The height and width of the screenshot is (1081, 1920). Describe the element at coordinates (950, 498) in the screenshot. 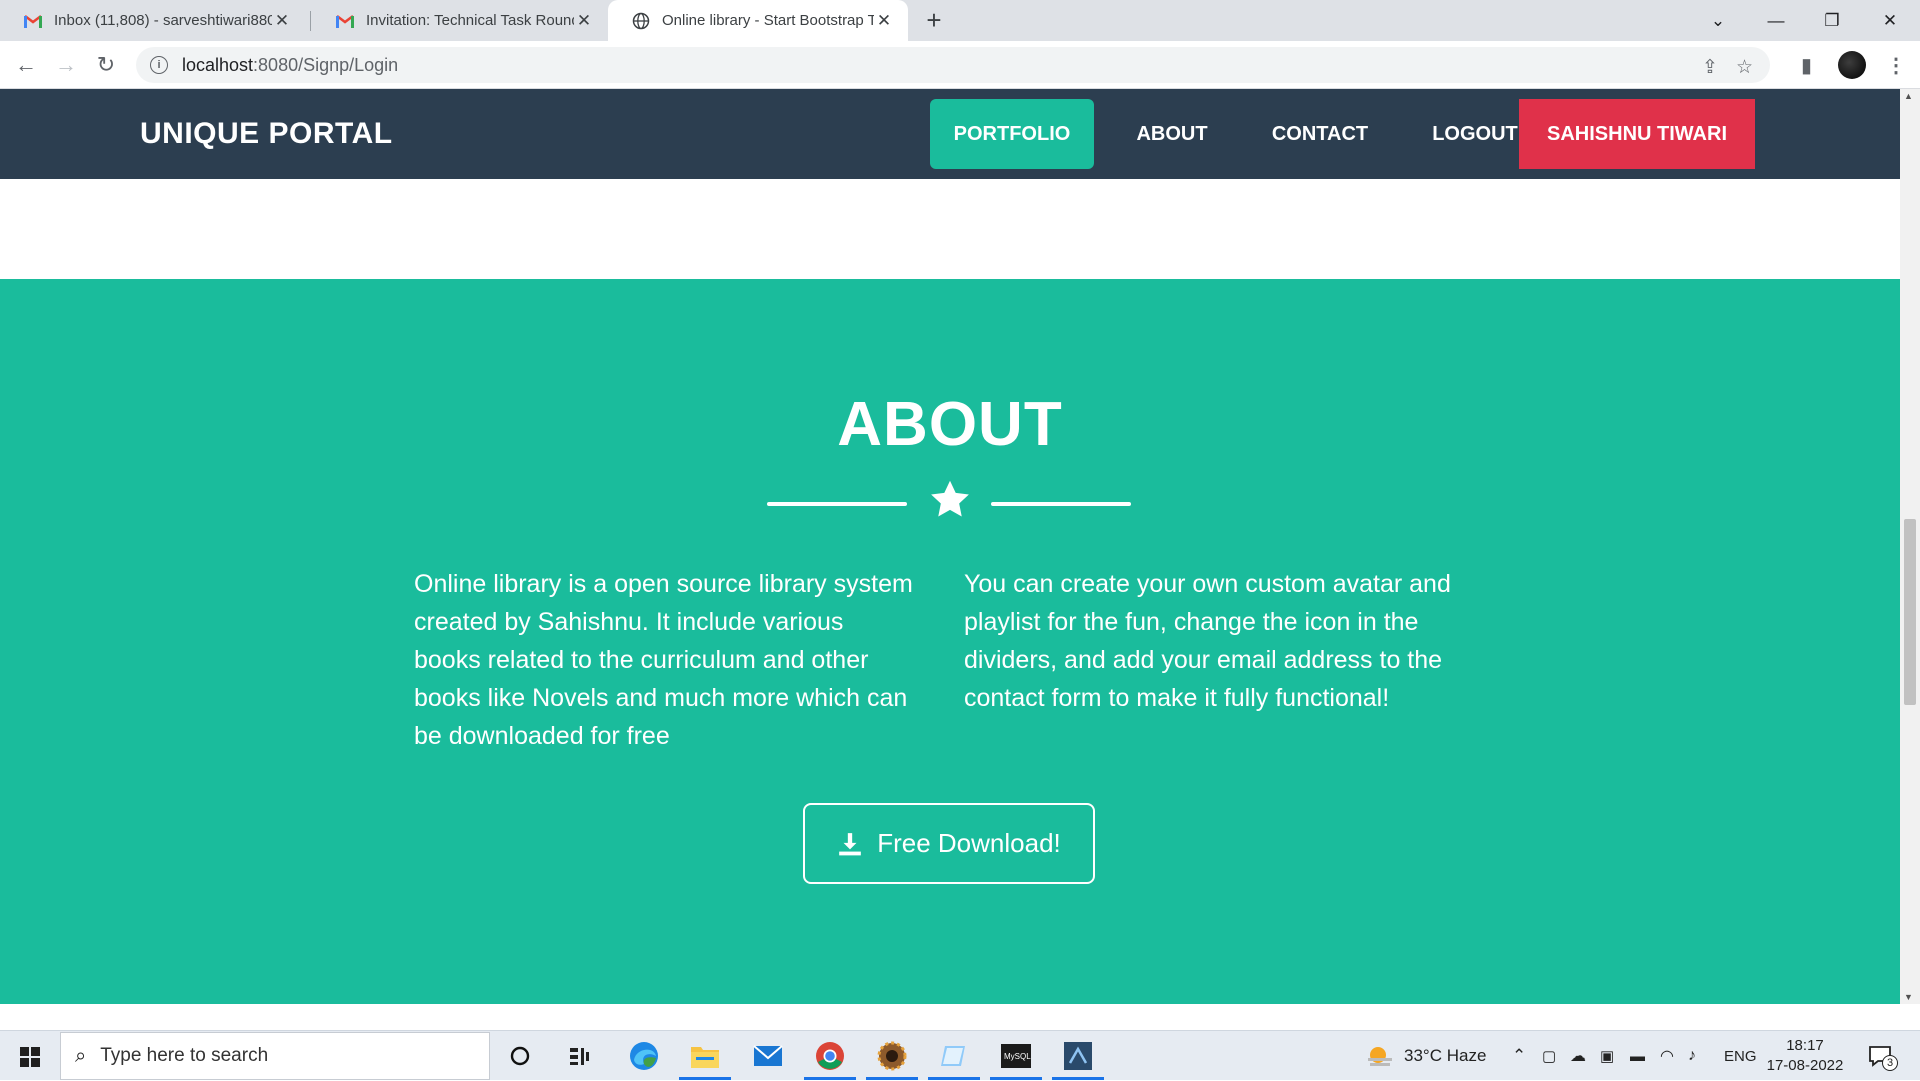

I see `star-icon` at that location.